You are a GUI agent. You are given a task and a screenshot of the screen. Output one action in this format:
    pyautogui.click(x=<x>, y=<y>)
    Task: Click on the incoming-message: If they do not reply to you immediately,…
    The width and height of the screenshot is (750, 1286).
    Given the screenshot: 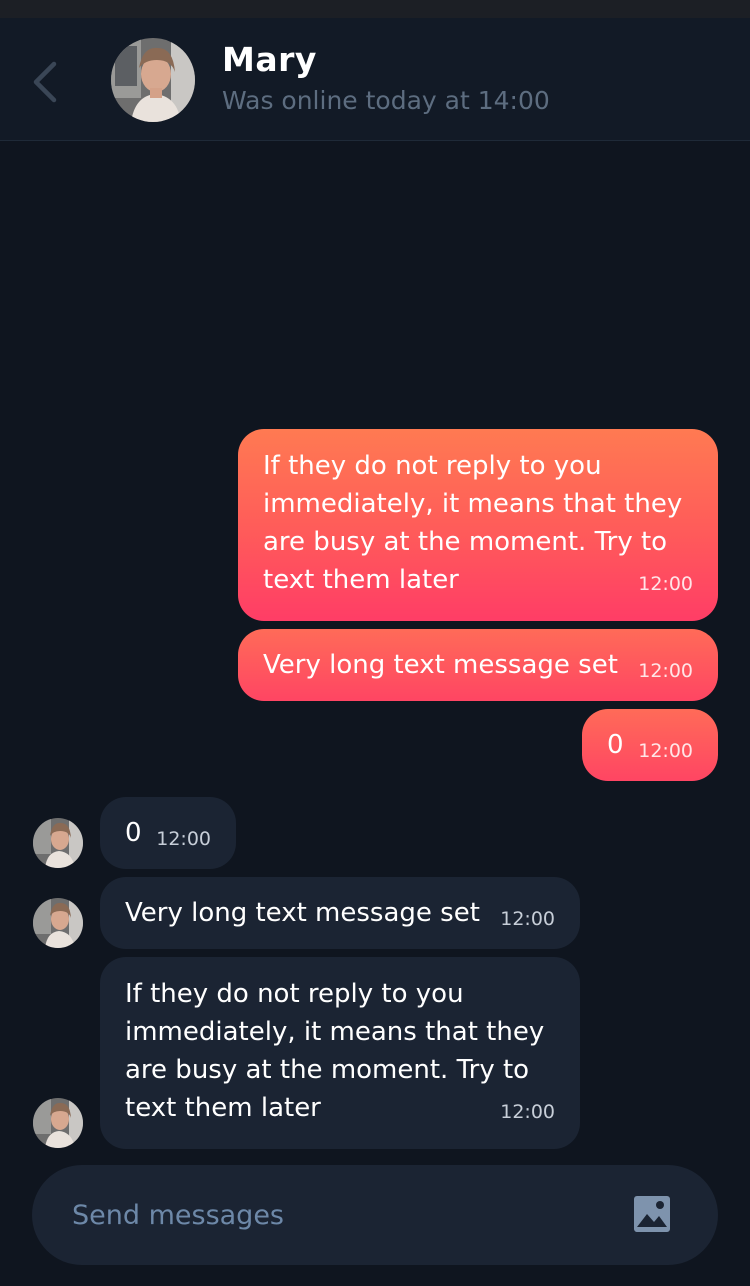 What is the action you would take?
    pyautogui.click(x=340, y=1053)
    